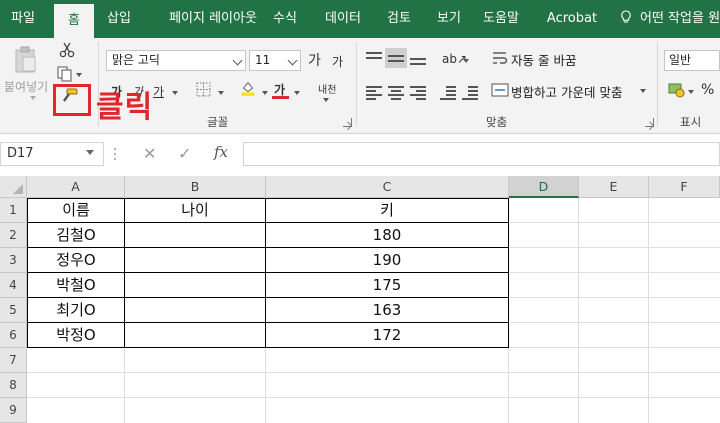 The width and height of the screenshot is (720, 423). What do you see at coordinates (614, 187) in the screenshot?
I see `column-header-e: E` at bounding box center [614, 187].